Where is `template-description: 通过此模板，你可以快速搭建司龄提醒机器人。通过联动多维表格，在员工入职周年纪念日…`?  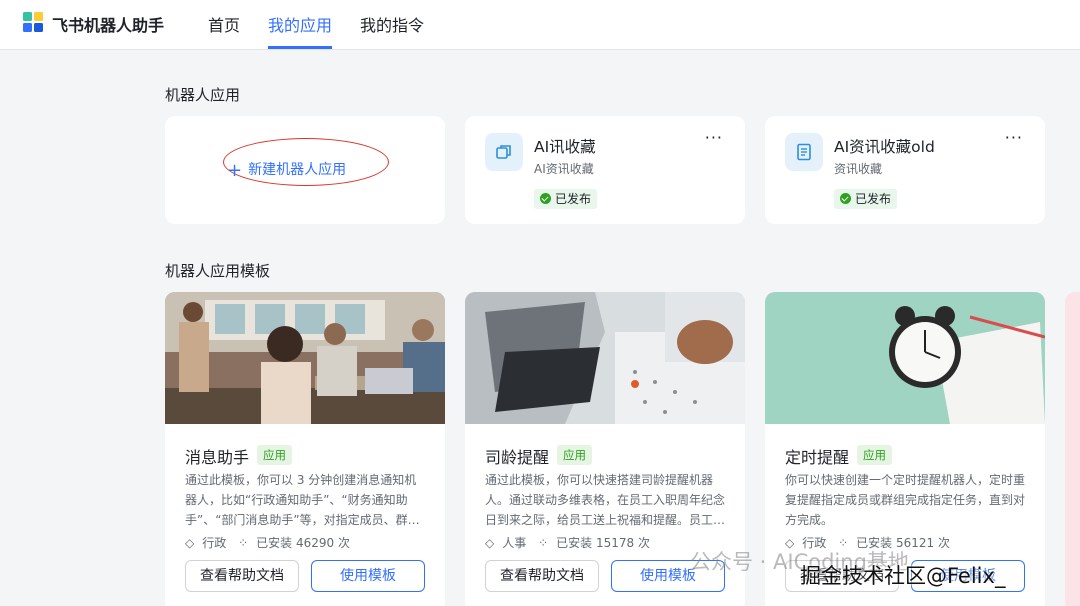
template-description: 通过此模板，你可以快速搭建司龄提醒机器人。通过联动多维表格，在员工入职周年纪念日… is located at coordinates (605, 500).